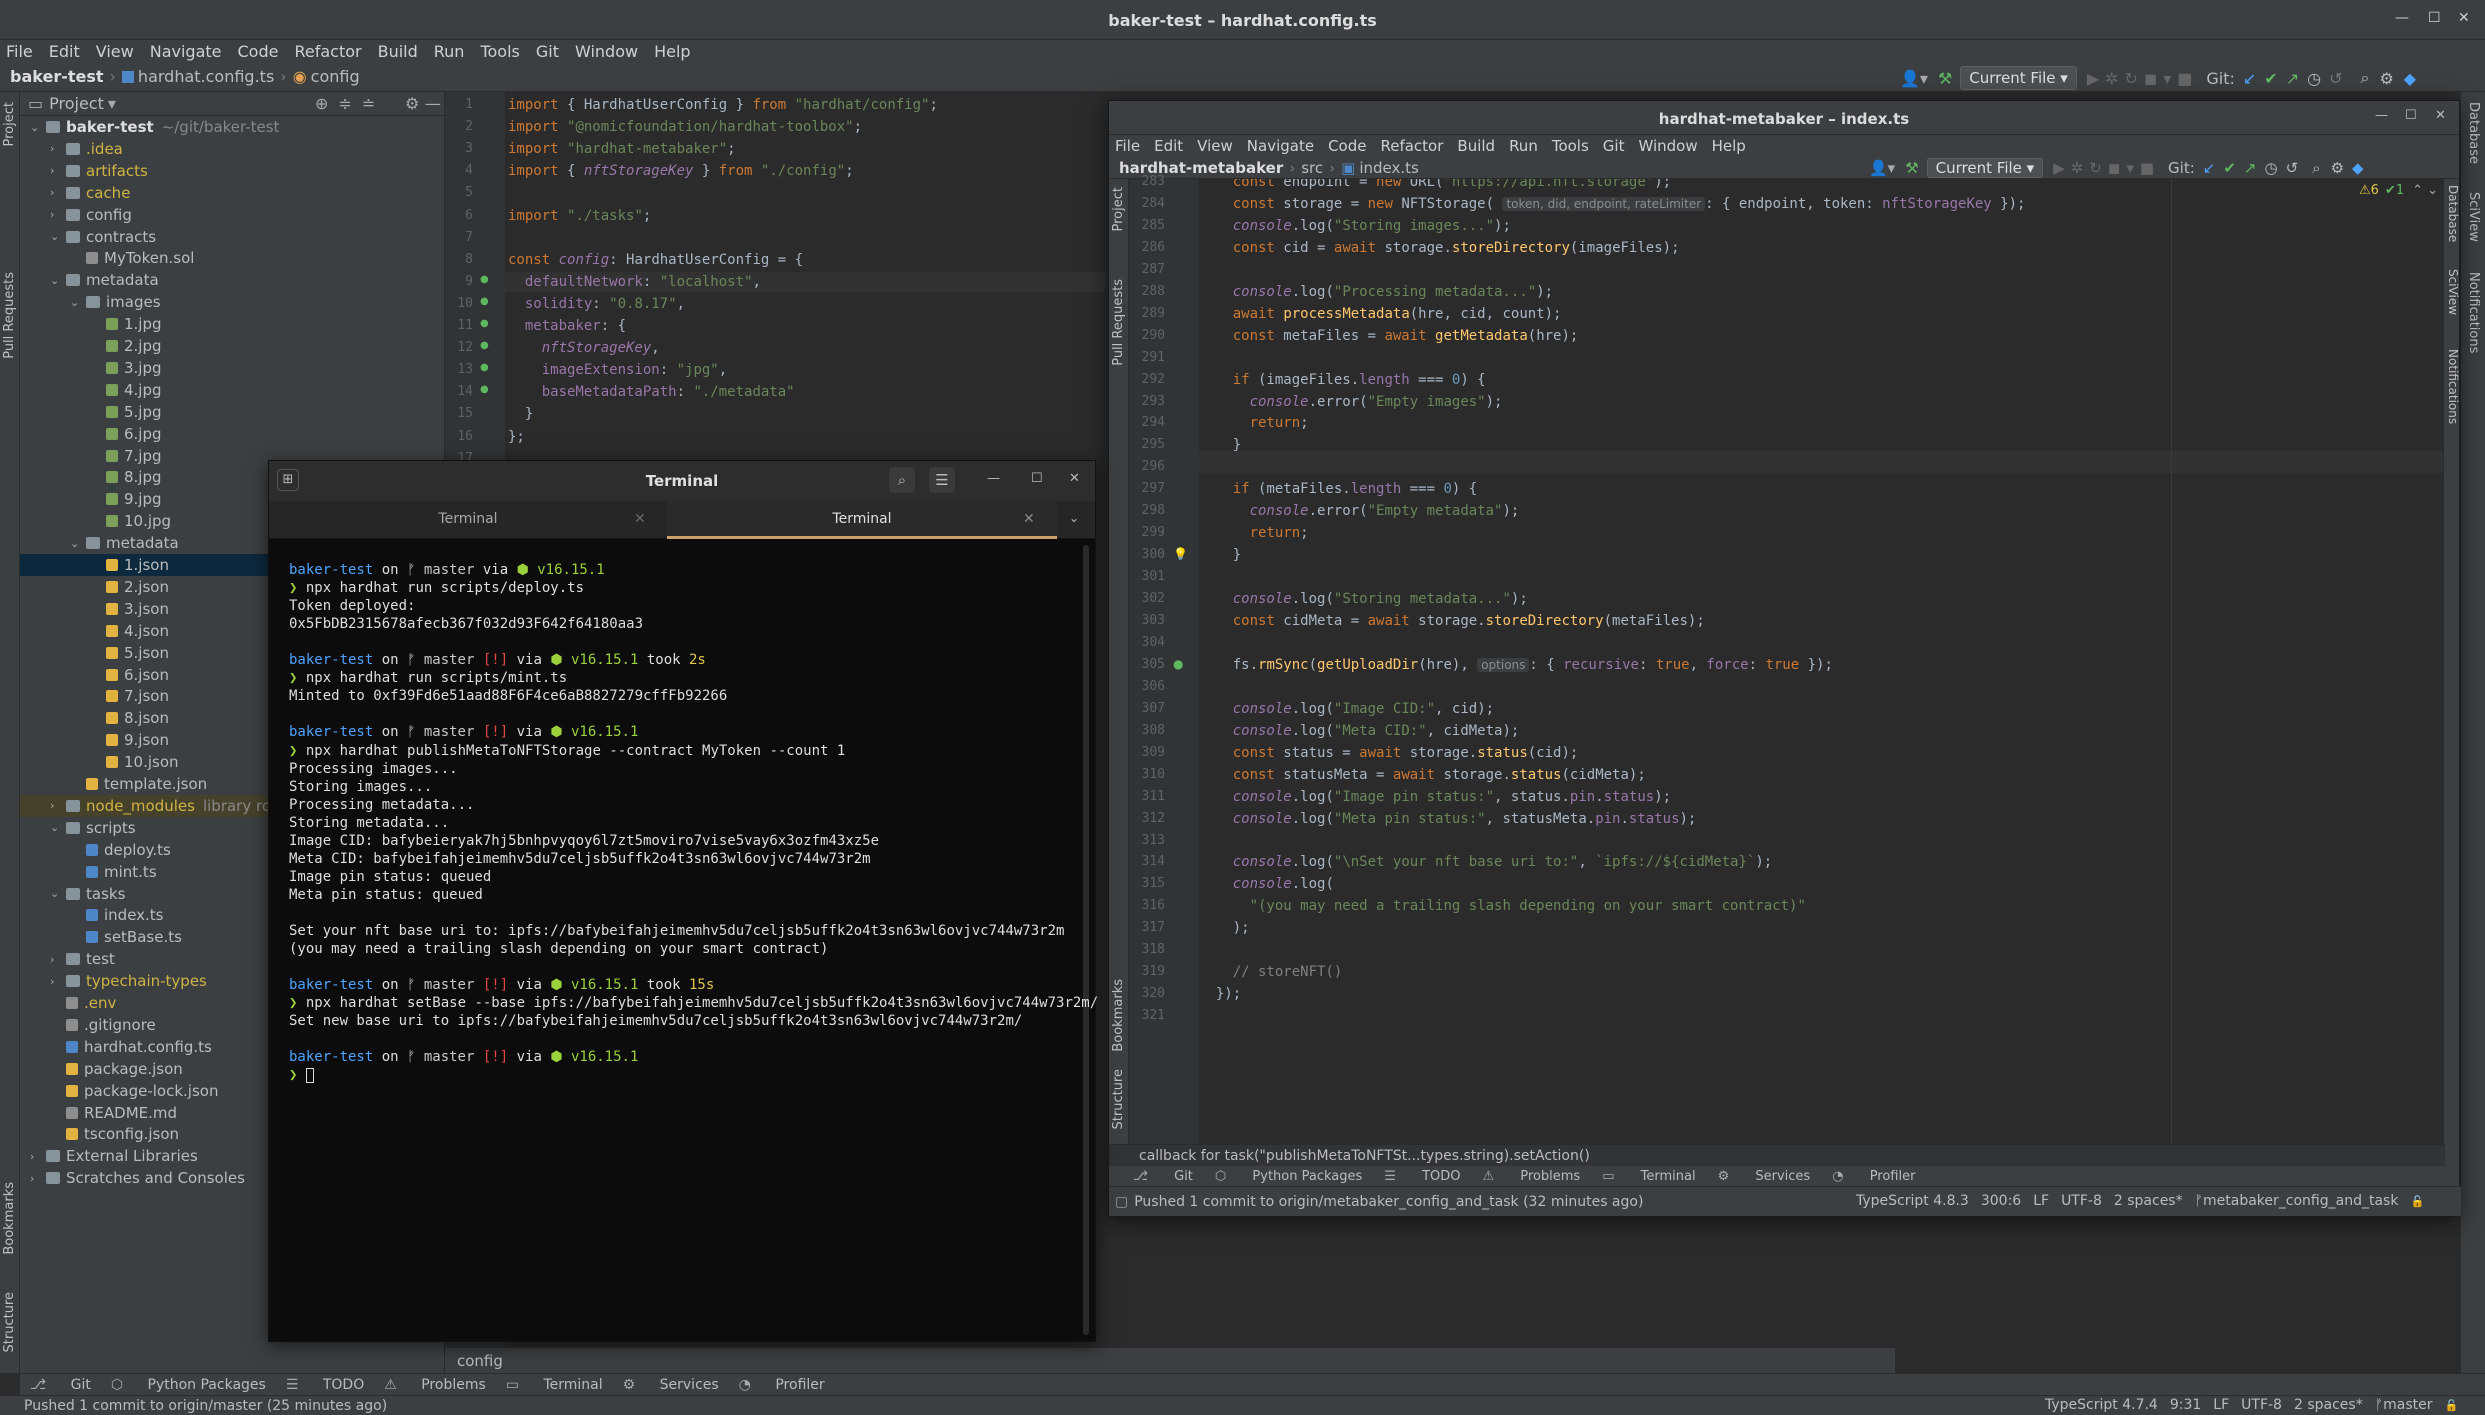  Describe the element at coordinates (2041, 1201) in the screenshot. I see `status-item: LF` at that location.